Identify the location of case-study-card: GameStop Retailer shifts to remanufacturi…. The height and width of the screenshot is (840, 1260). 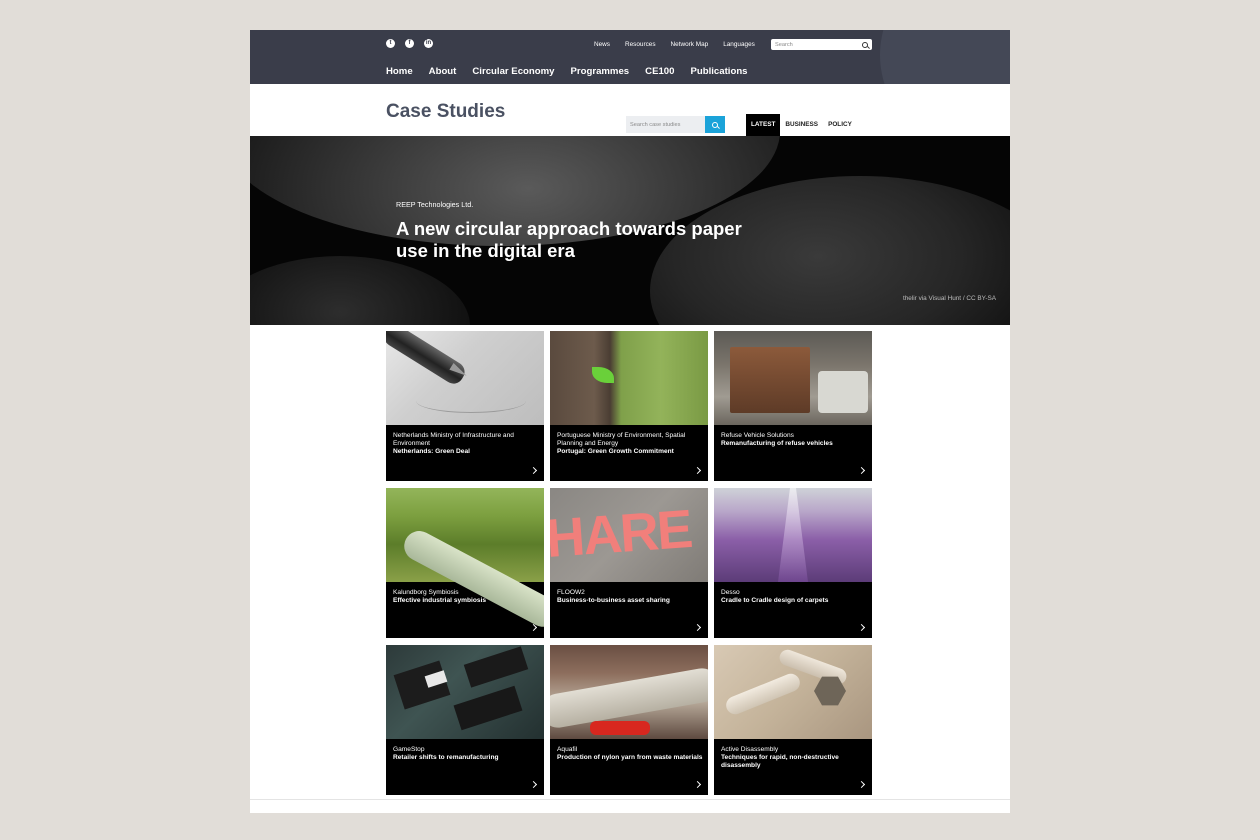
(465, 720).